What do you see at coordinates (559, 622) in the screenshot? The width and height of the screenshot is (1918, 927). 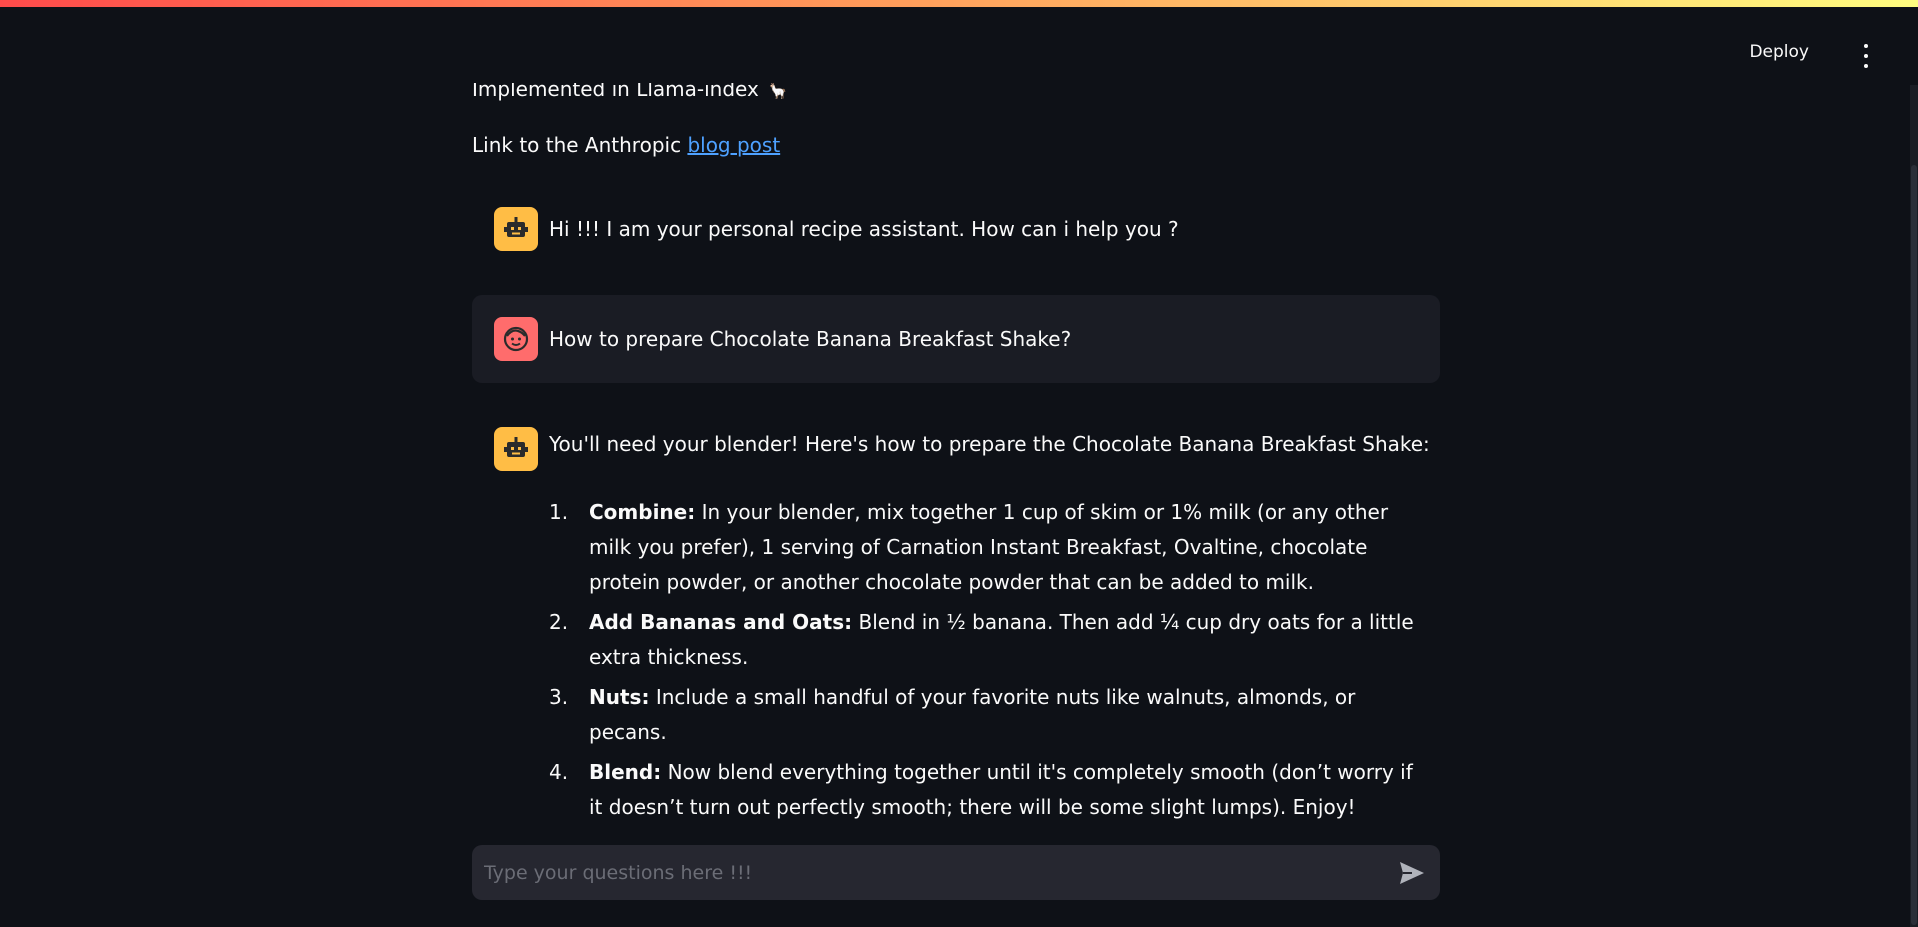 I see `step-number: 2.` at bounding box center [559, 622].